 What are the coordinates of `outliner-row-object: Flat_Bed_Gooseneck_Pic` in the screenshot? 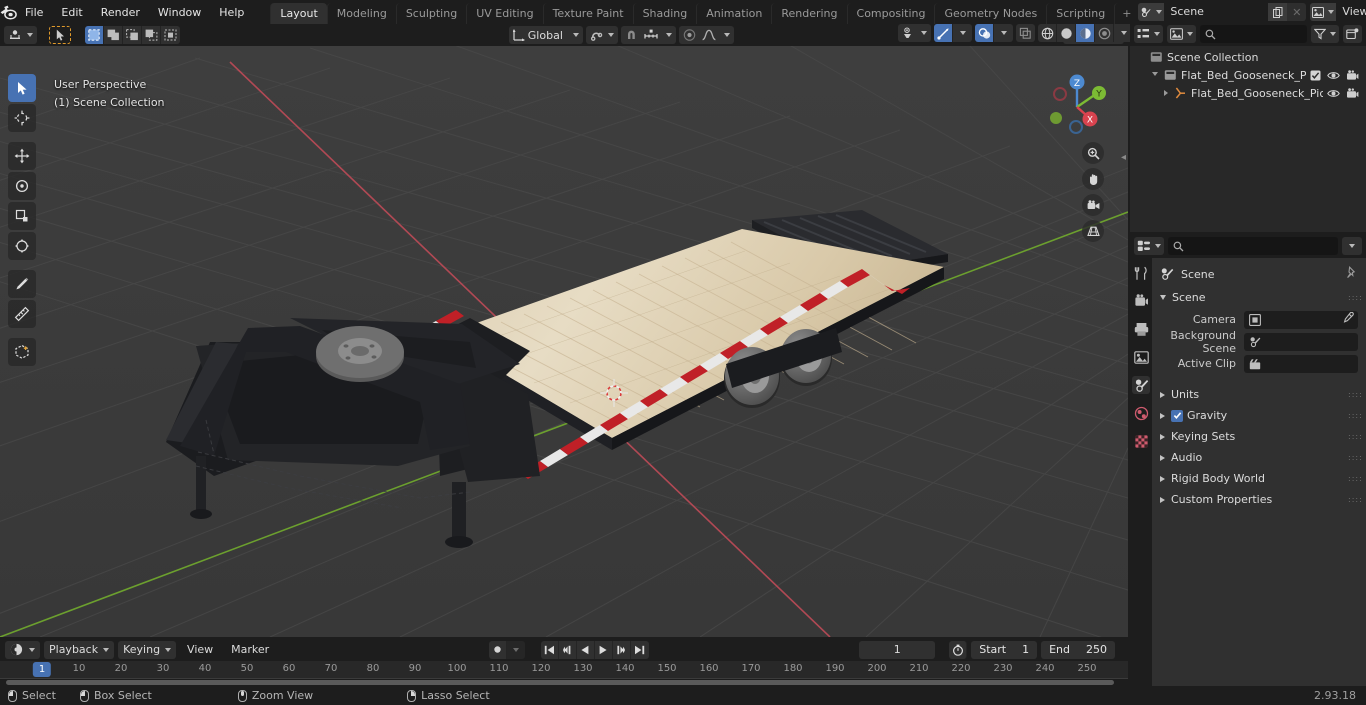 It's located at (1248, 93).